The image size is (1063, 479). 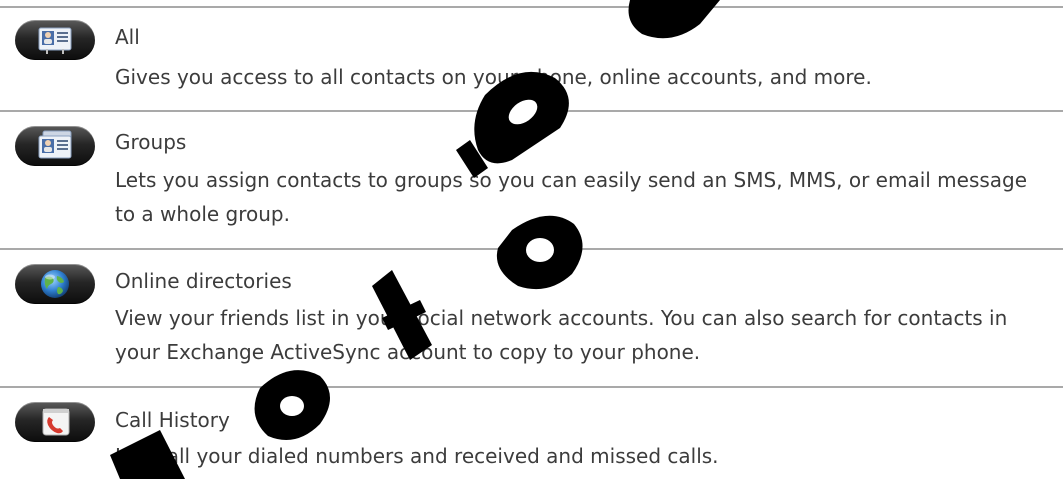 What do you see at coordinates (127, 37) in the screenshot?
I see `item-title: All` at bounding box center [127, 37].